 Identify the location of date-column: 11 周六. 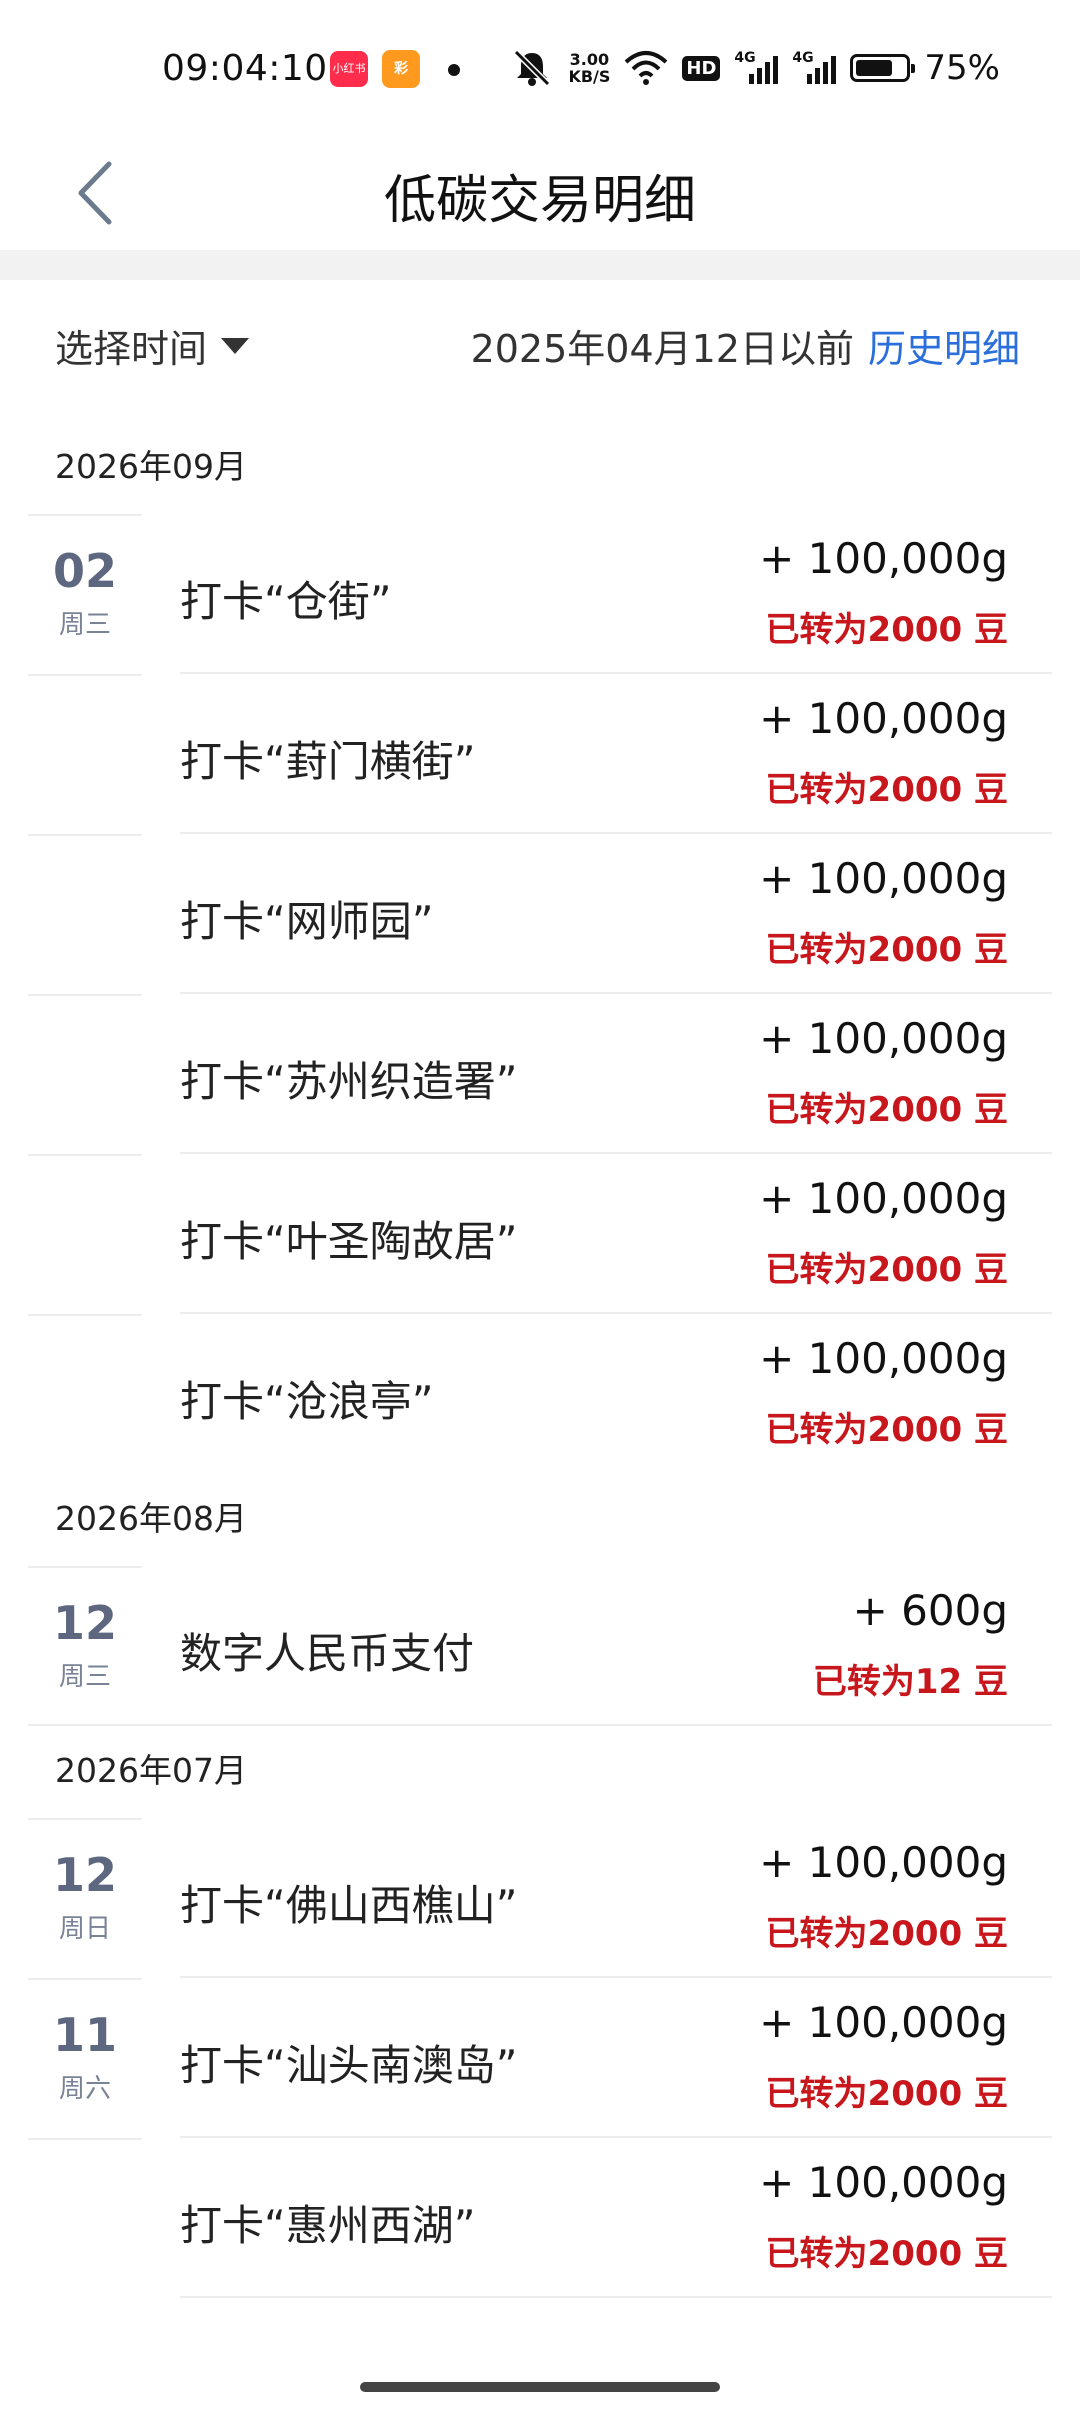
(85, 2058).